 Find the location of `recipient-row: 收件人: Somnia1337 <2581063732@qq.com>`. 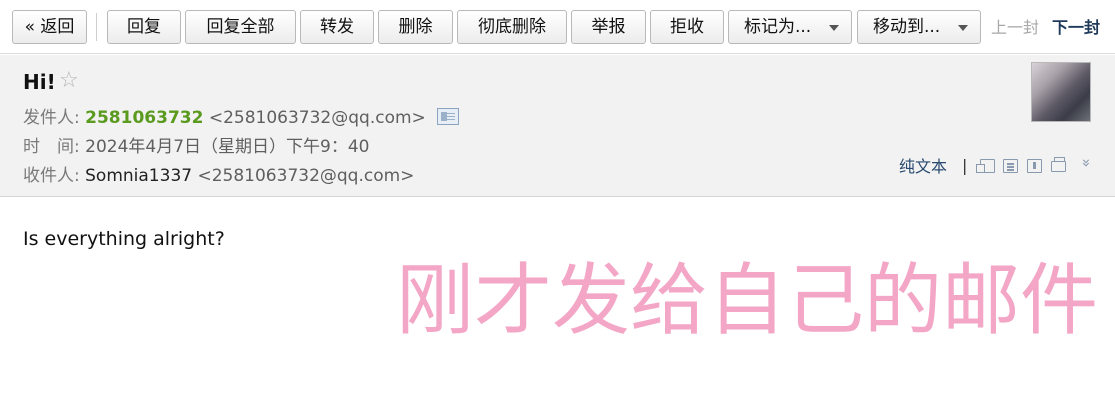

recipient-row: 收件人: Somnia1337 <2581063732@qq.com> is located at coordinates (218, 176).